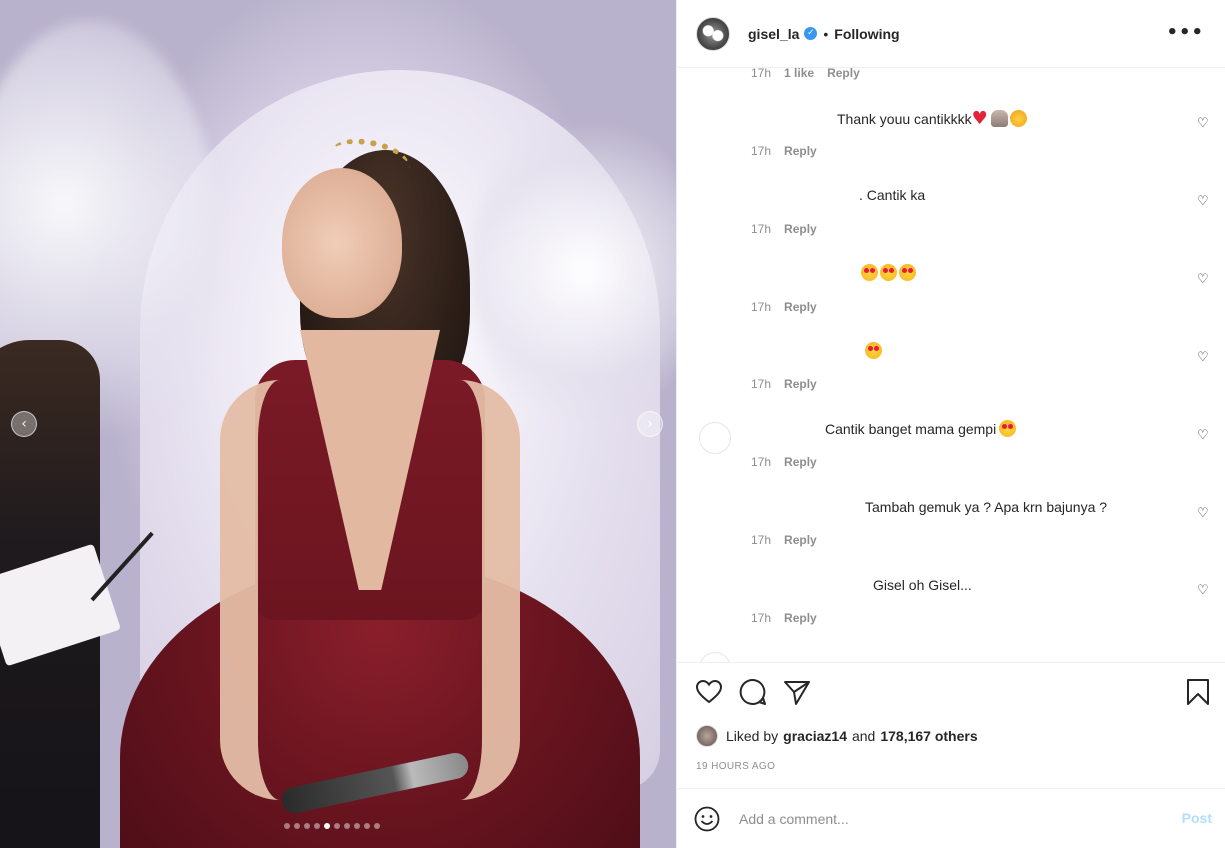  I want to click on comment-composer: Post, so click(951, 818).